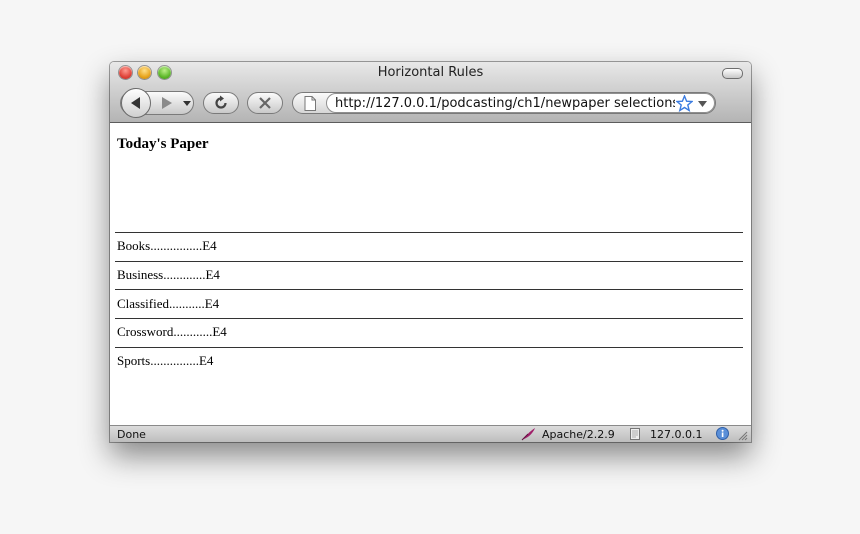 The height and width of the screenshot is (534, 860). Describe the element at coordinates (430, 433) in the screenshot. I see `status-bar: Done Apache/2.2.9 127.0.0.1` at that location.